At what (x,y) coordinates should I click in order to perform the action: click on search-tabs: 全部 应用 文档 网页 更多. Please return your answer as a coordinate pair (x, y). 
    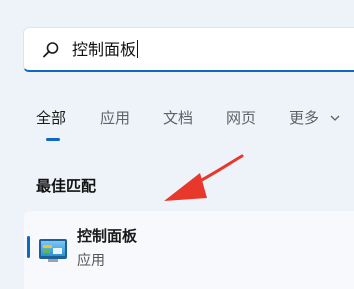
    Looking at the image, I should click on (177, 120).